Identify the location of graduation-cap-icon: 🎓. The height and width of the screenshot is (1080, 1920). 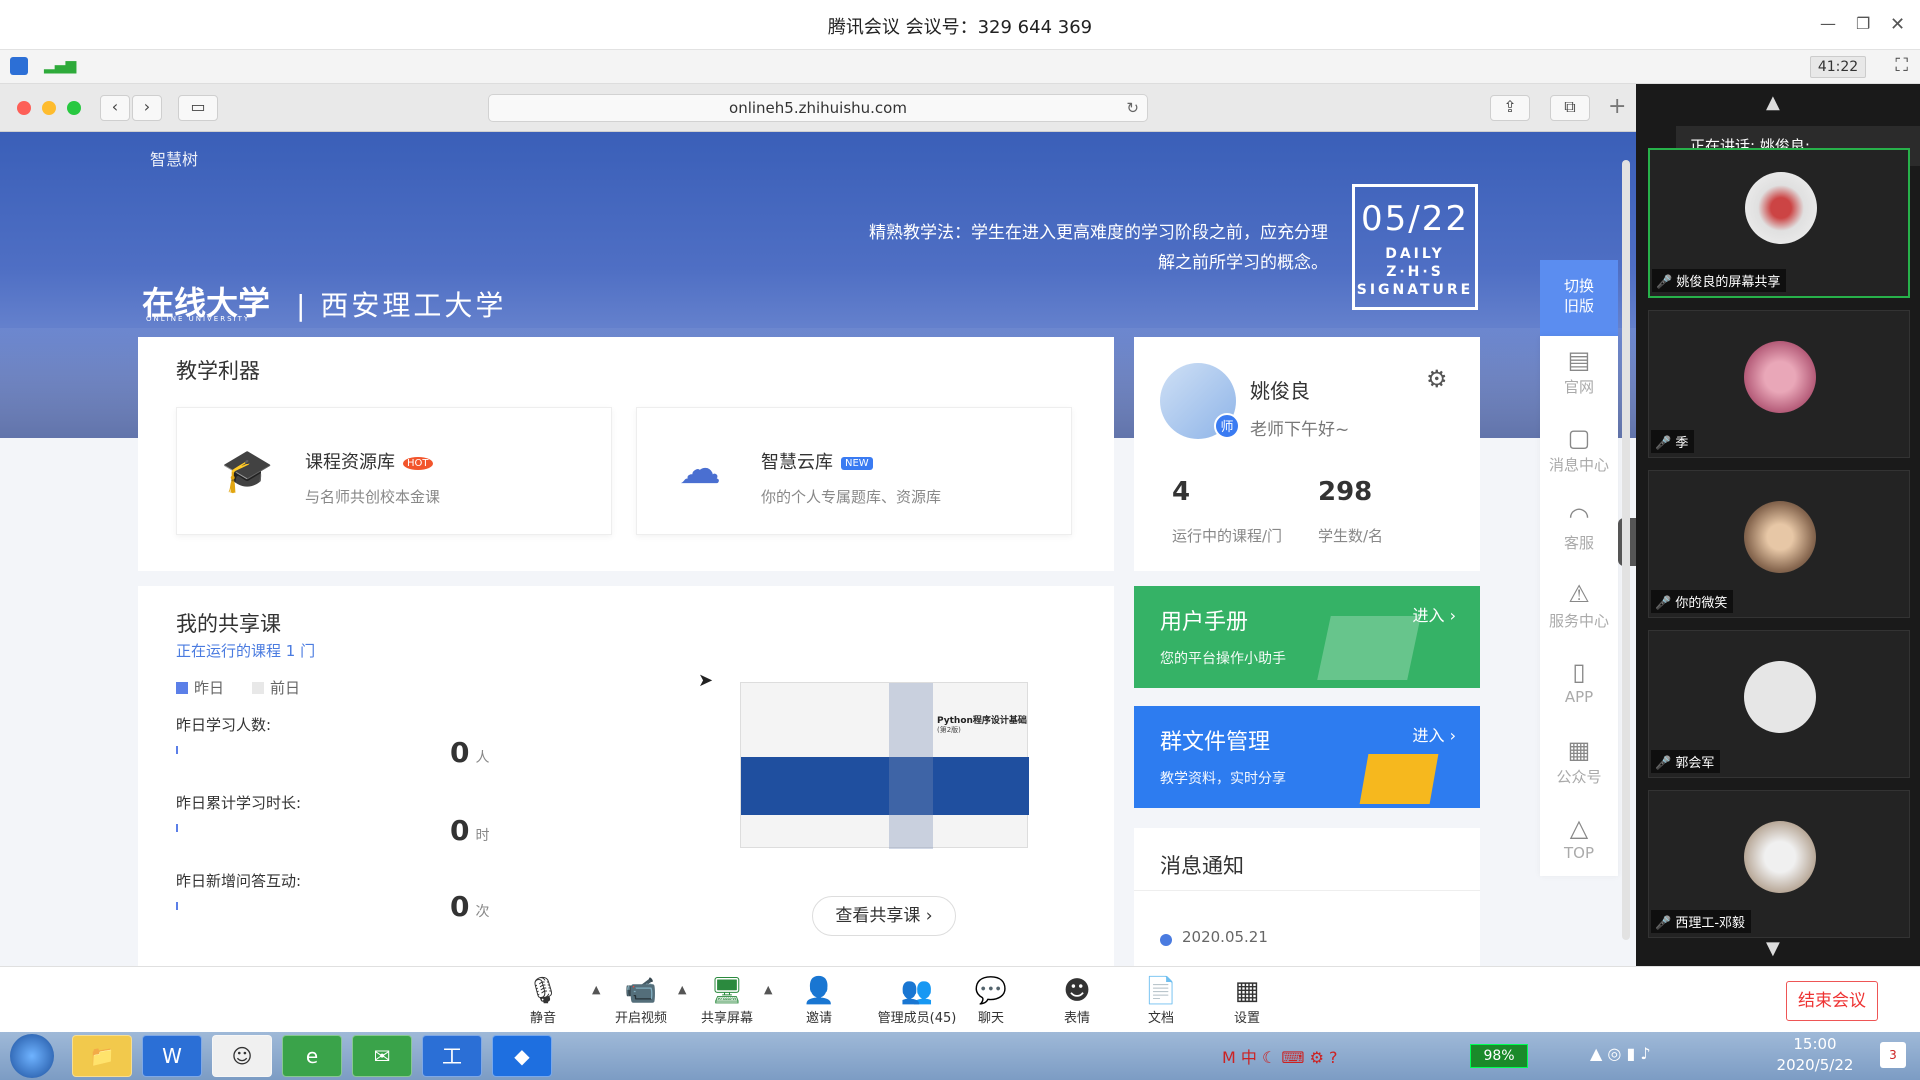
(247, 470).